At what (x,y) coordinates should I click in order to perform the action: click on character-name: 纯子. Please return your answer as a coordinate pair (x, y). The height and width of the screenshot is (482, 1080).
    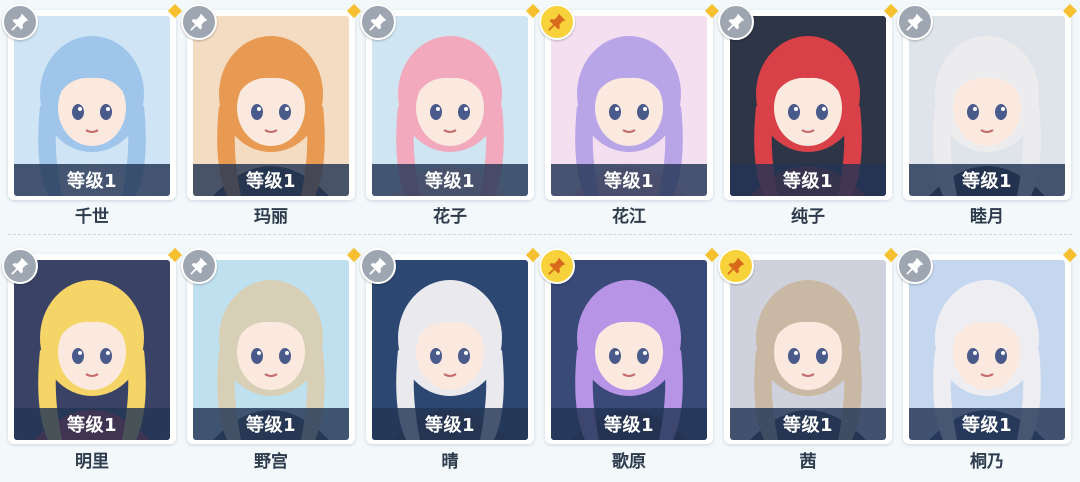
    Looking at the image, I should click on (808, 217).